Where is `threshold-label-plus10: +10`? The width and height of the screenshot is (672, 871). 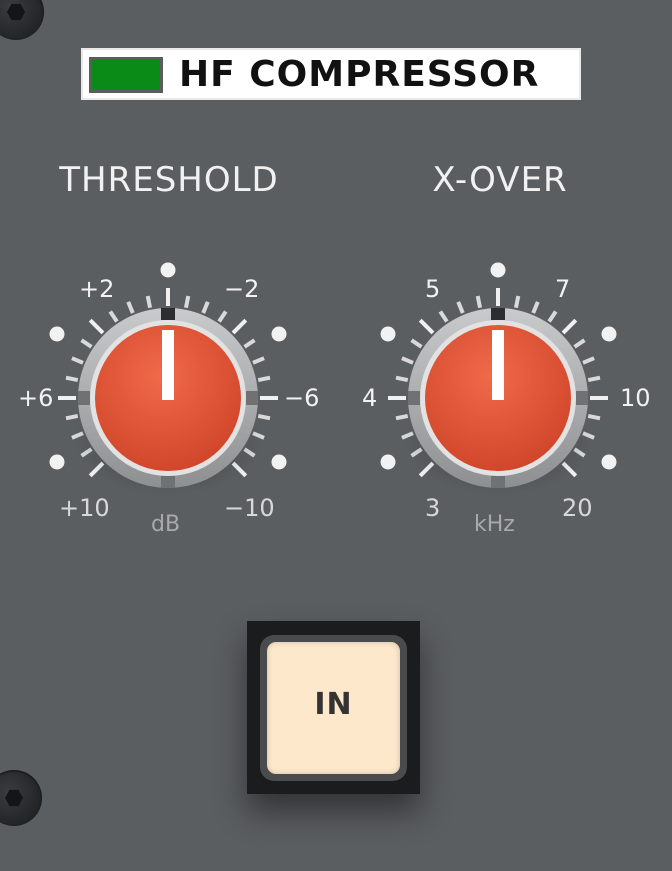
threshold-label-plus10: +10 is located at coordinates (84, 508).